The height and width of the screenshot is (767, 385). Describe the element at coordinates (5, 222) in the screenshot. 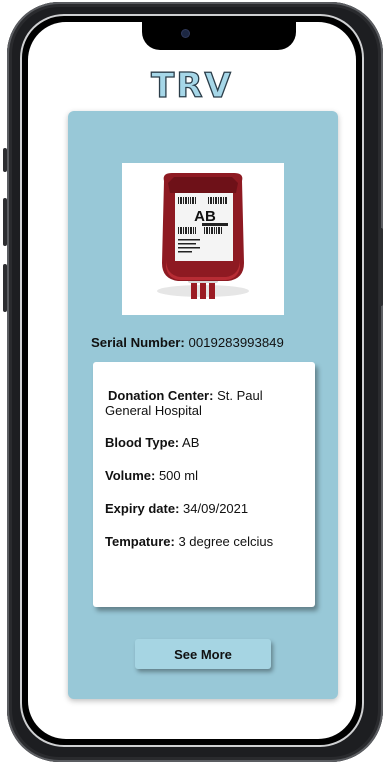

I see `phone-volume-up-button` at that location.